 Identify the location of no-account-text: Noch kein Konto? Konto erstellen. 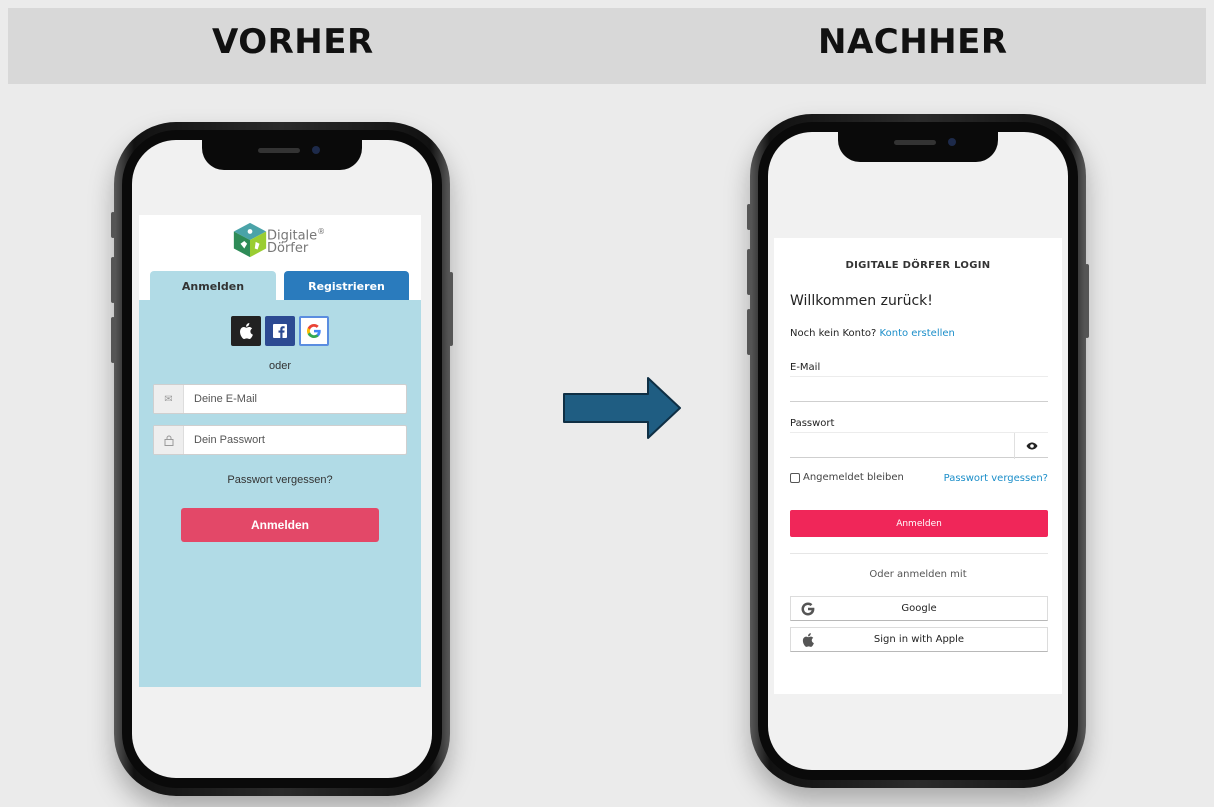
(872, 333).